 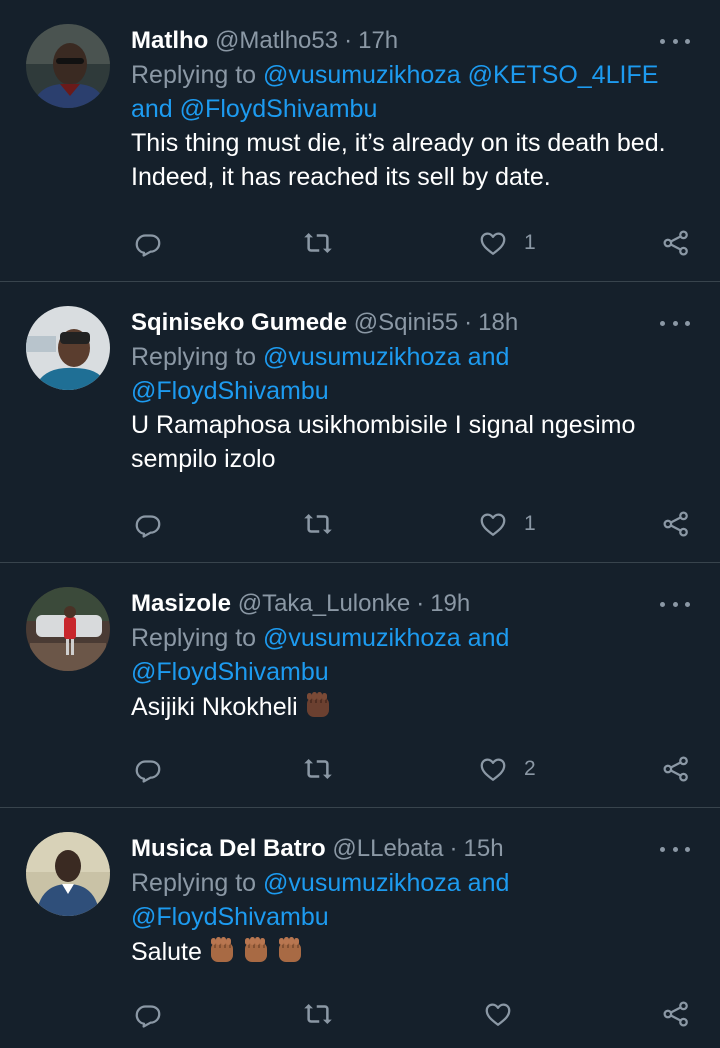 I want to click on like-count: 2, so click(x=530, y=768).